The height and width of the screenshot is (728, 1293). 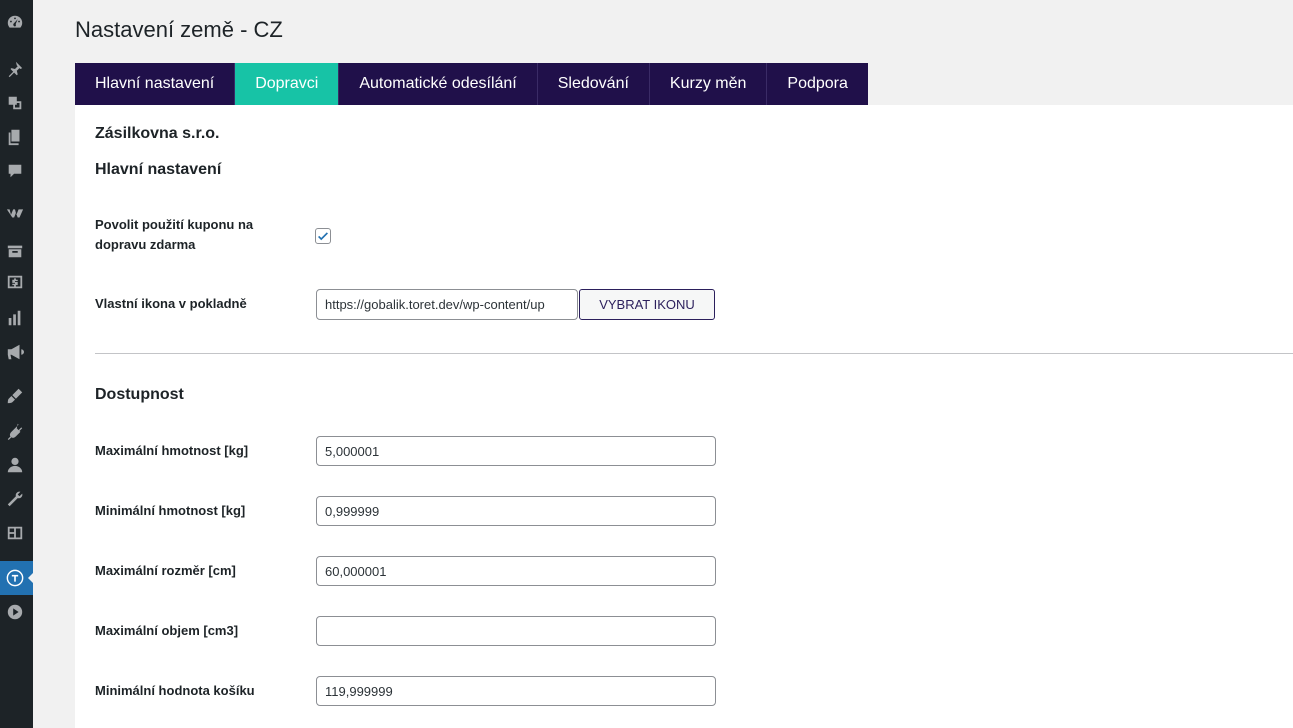 I want to click on tab-main-settings: Hlavní nastavení, so click(x=155, y=84).